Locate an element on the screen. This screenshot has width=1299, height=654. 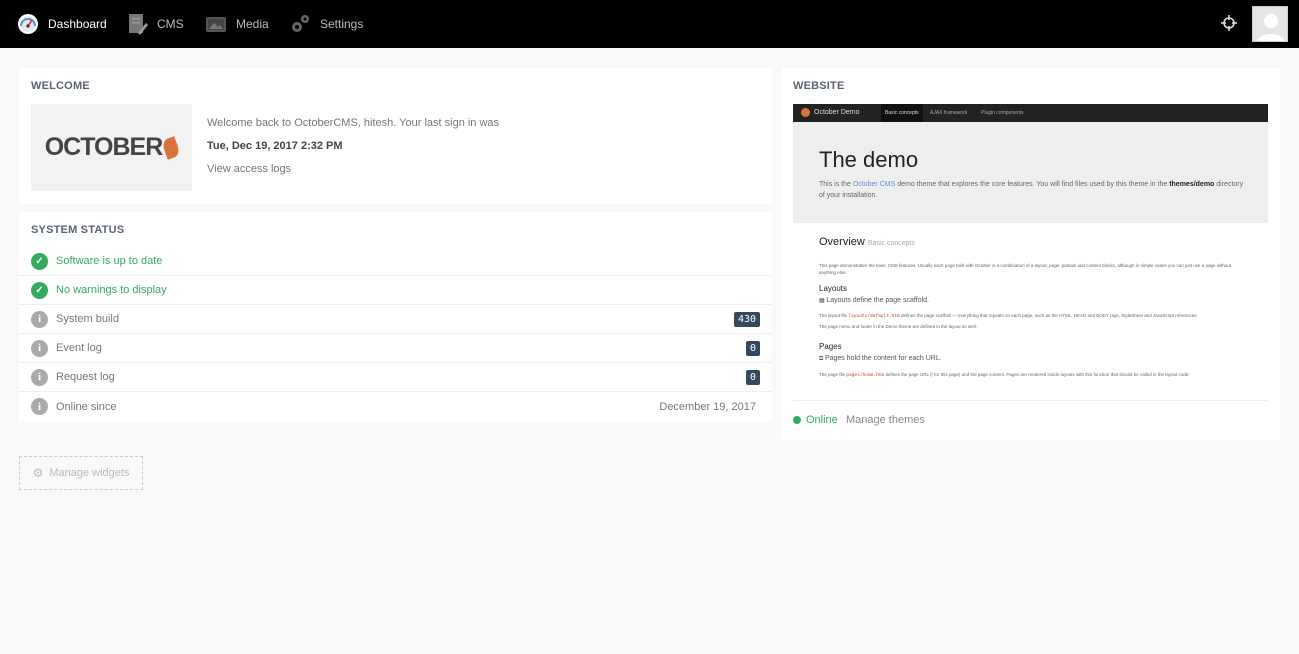
preview-layouts-heading: Layouts is located at coordinates (833, 288).